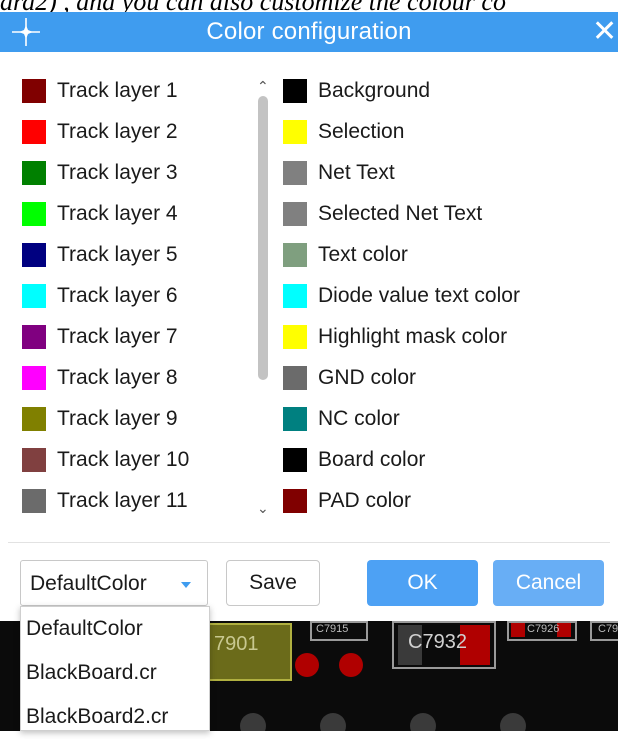 The image size is (618, 739). I want to click on pcb-component-label: C79, so click(608, 629).